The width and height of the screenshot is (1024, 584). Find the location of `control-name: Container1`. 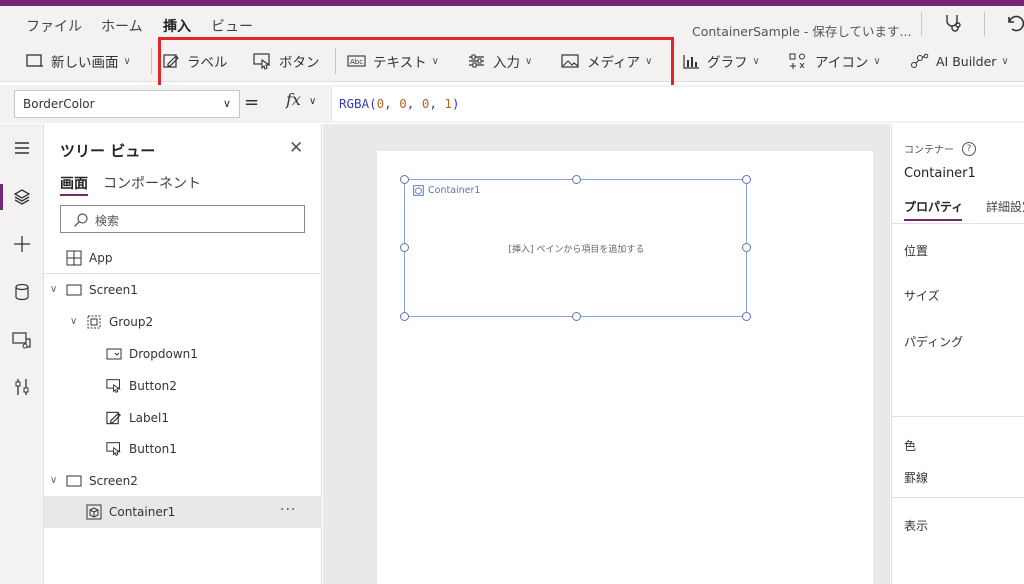

control-name: Container1 is located at coordinates (940, 173).